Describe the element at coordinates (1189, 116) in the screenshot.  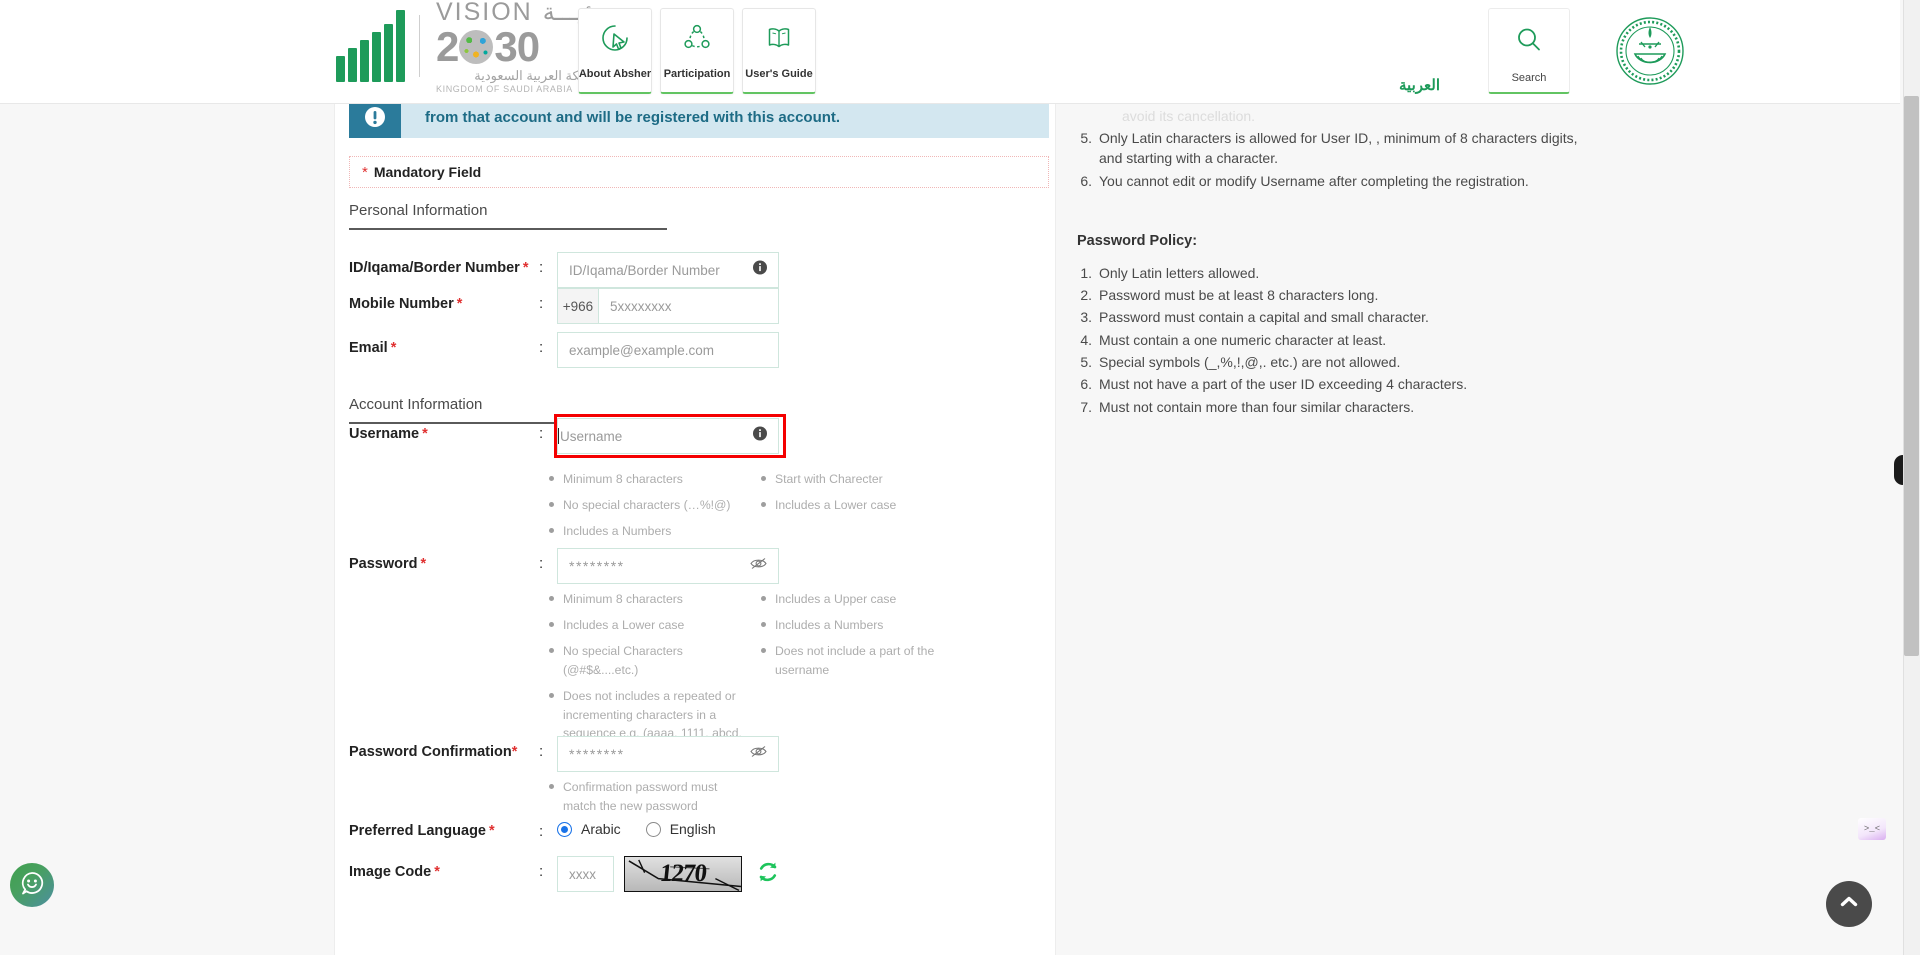
I see `truncated-policy-line: avoid its cancellation.` at that location.